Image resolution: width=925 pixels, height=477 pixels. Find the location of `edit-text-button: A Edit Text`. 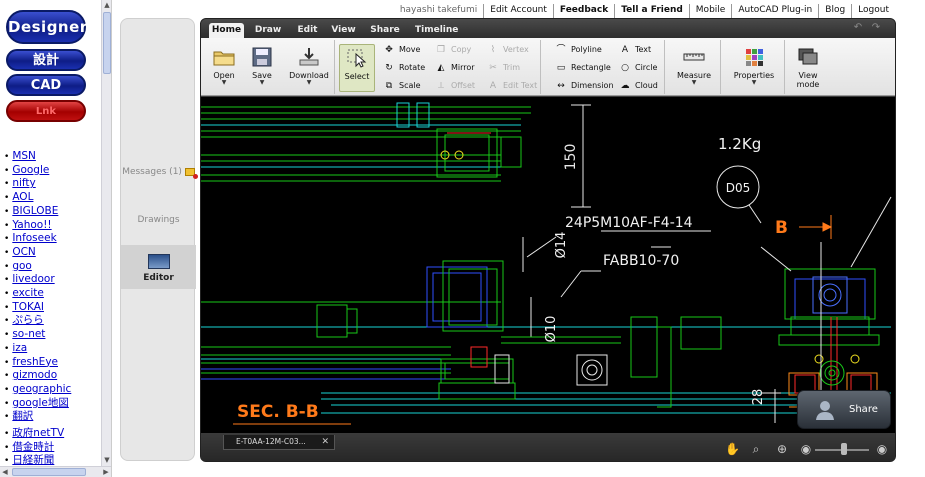

edit-text-button: A Edit Text is located at coordinates (512, 86).